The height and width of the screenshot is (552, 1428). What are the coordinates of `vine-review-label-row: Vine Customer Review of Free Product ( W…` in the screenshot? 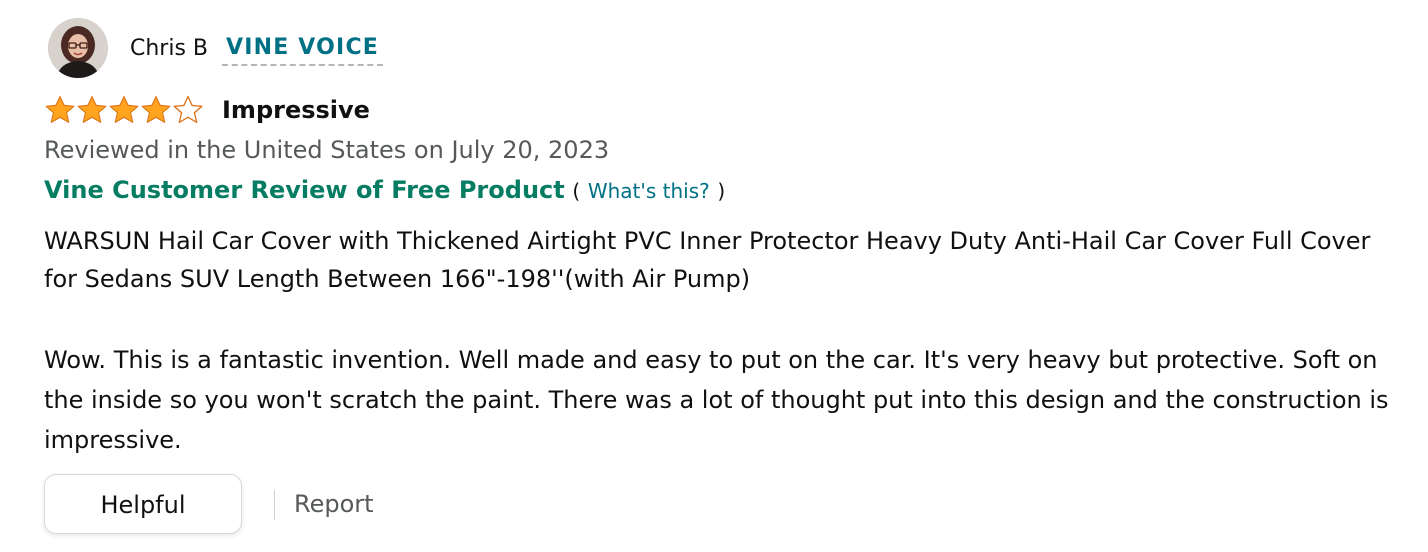 It's located at (384, 190).